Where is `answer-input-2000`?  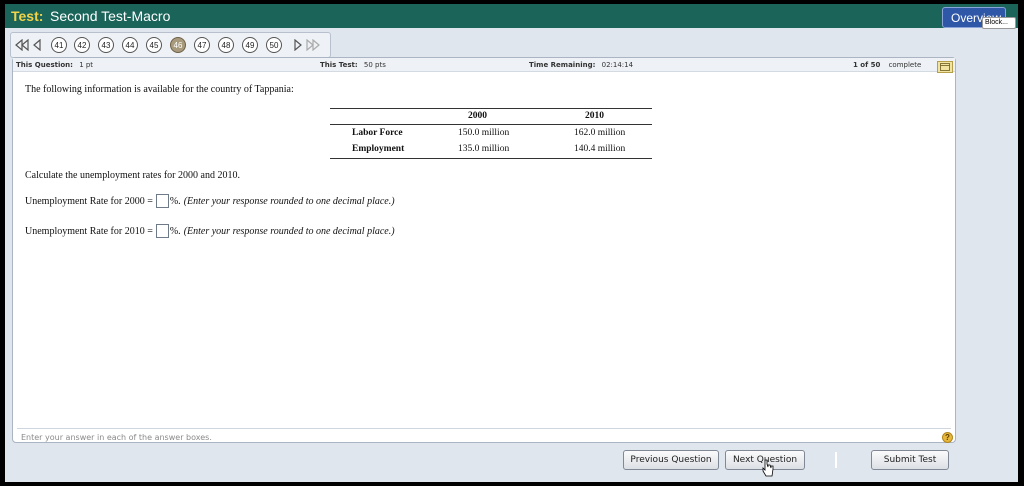 answer-input-2000 is located at coordinates (162, 201).